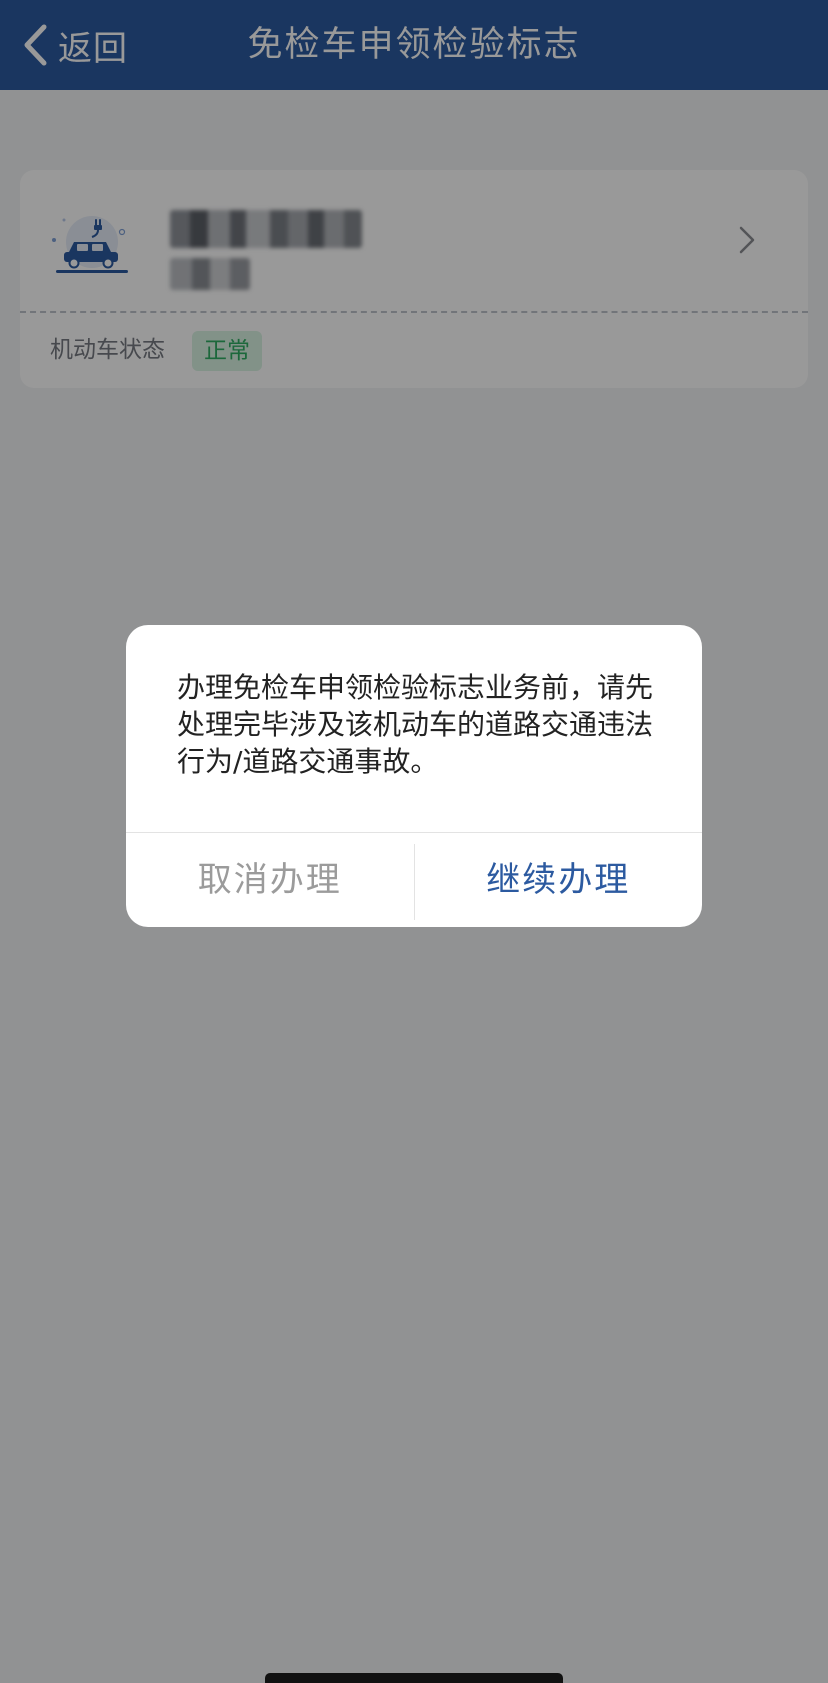 This screenshot has height=1683, width=828. I want to click on home-indicator, so click(414, 1678).